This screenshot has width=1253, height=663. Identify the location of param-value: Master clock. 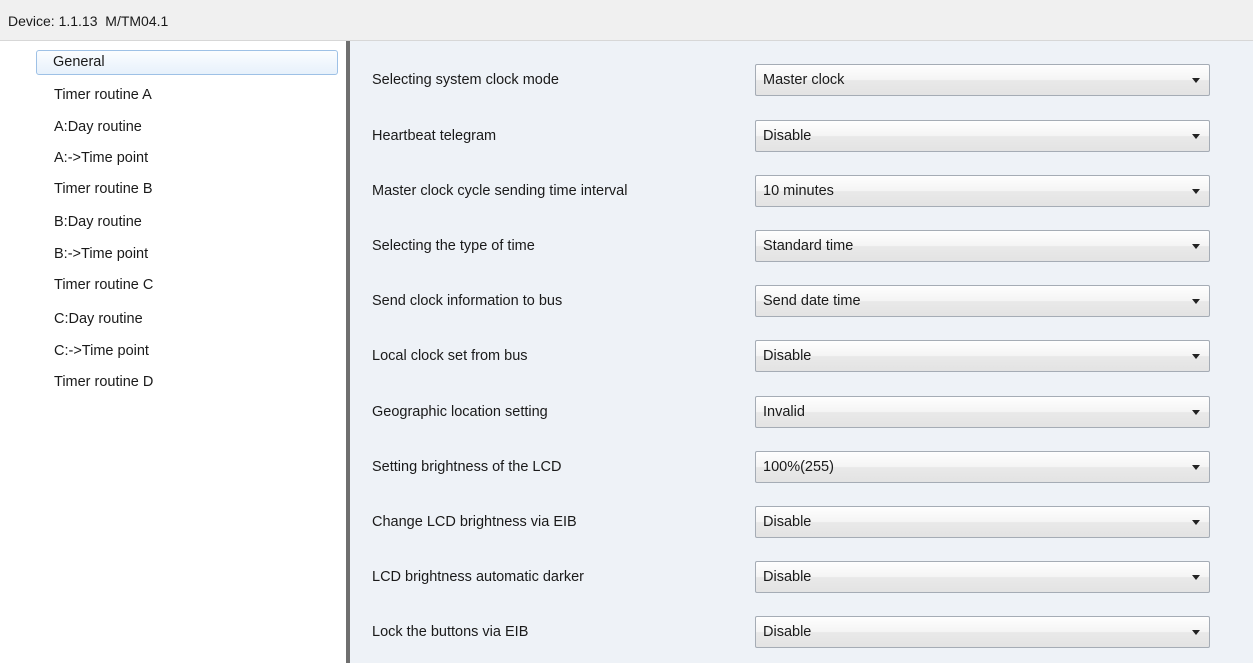
(804, 80).